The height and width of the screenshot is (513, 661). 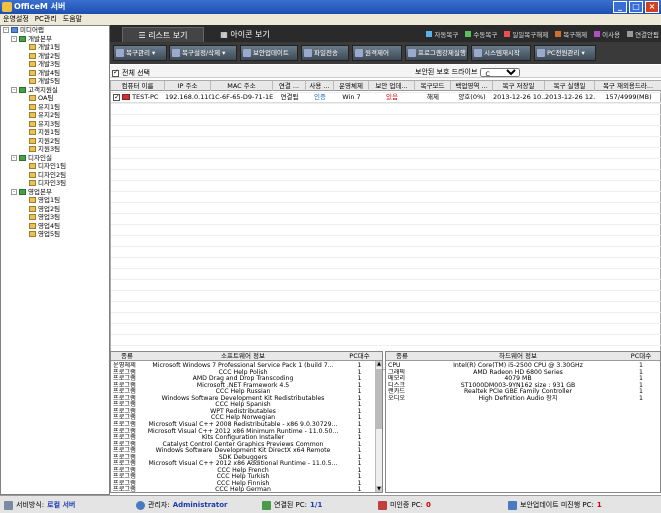 I want to click on column-header: PC대수, so click(x=641, y=356).